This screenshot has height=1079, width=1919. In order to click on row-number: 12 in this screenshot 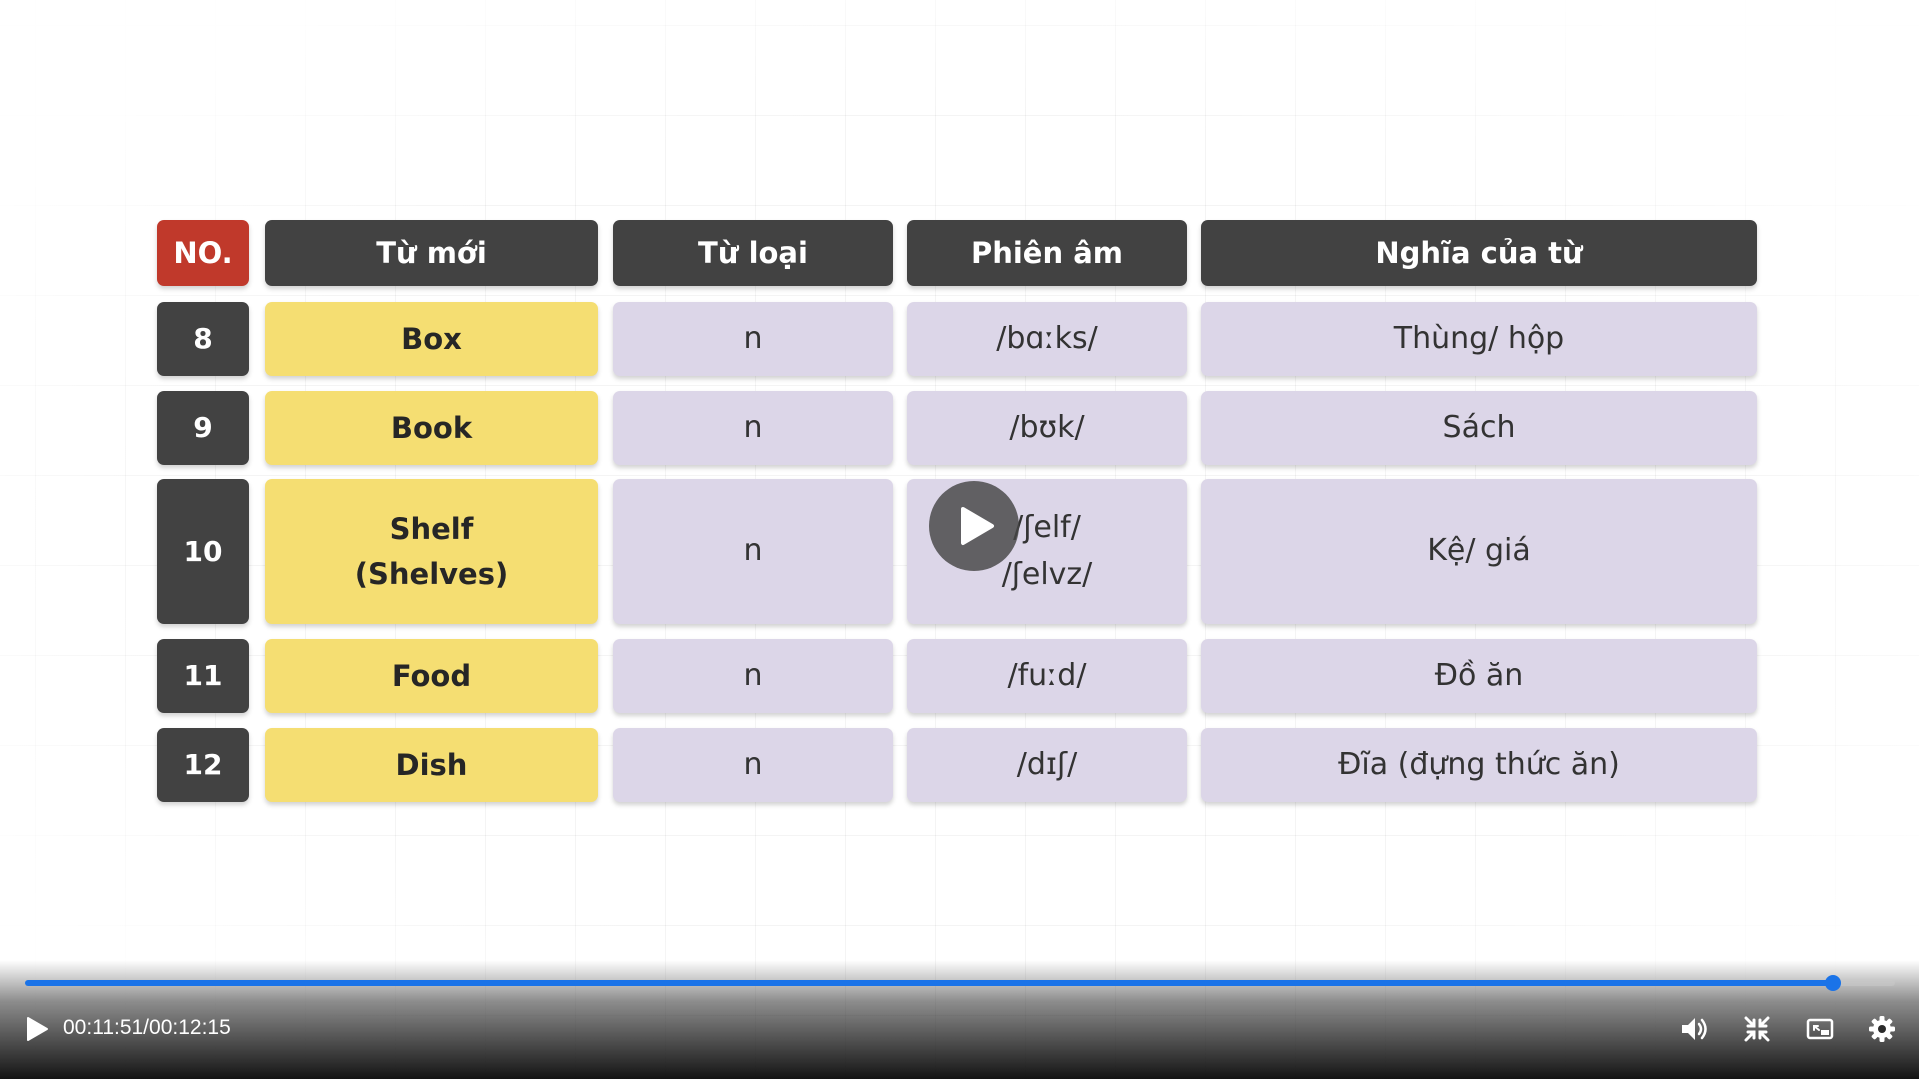, I will do `click(203, 765)`.